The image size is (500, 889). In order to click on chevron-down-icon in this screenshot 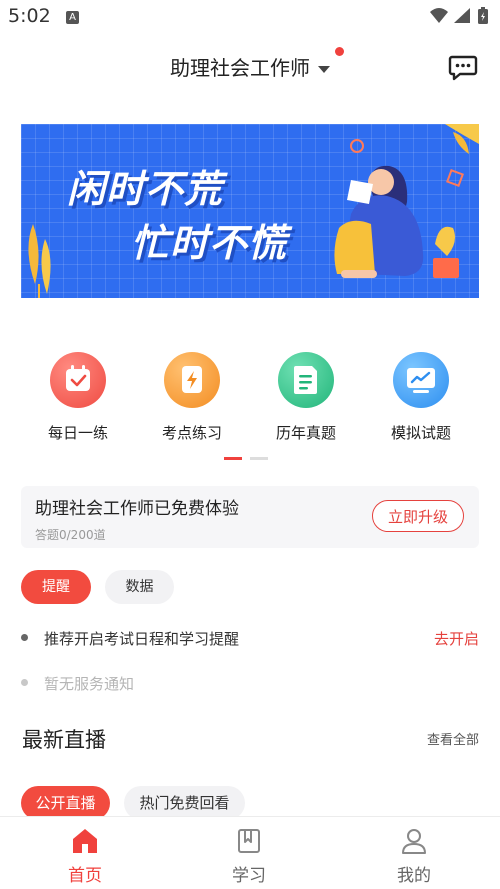, I will do `click(324, 69)`.